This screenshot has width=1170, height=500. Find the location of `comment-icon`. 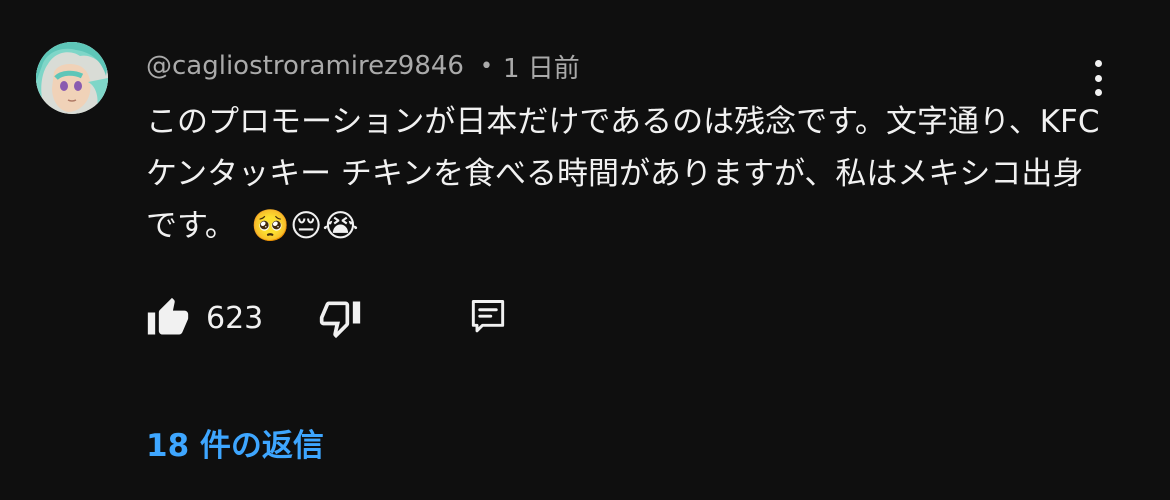

comment-icon is located at coordinates (488, 316).